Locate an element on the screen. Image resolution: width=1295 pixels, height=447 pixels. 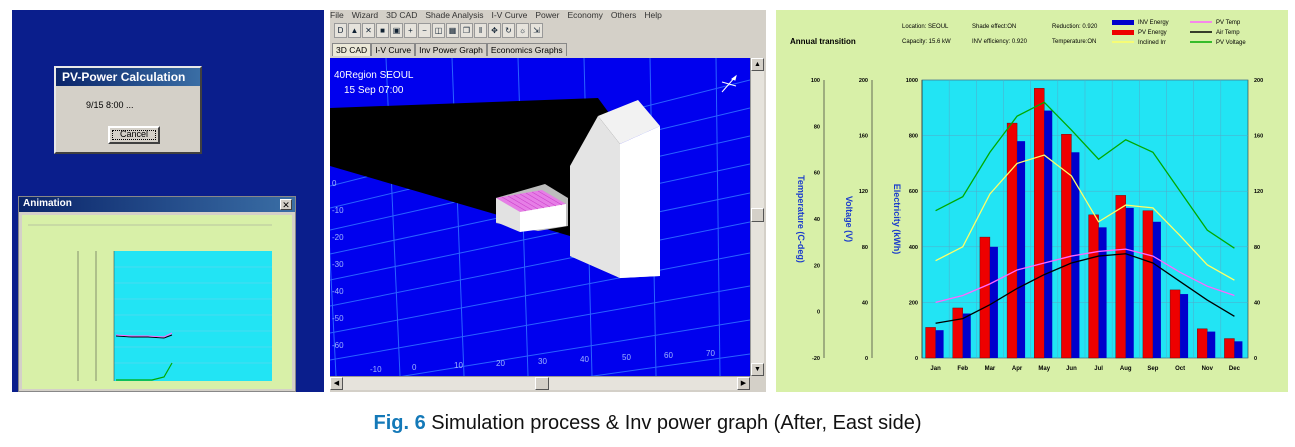
legend-label: INV Energy is located at coordinates (1153, 23).